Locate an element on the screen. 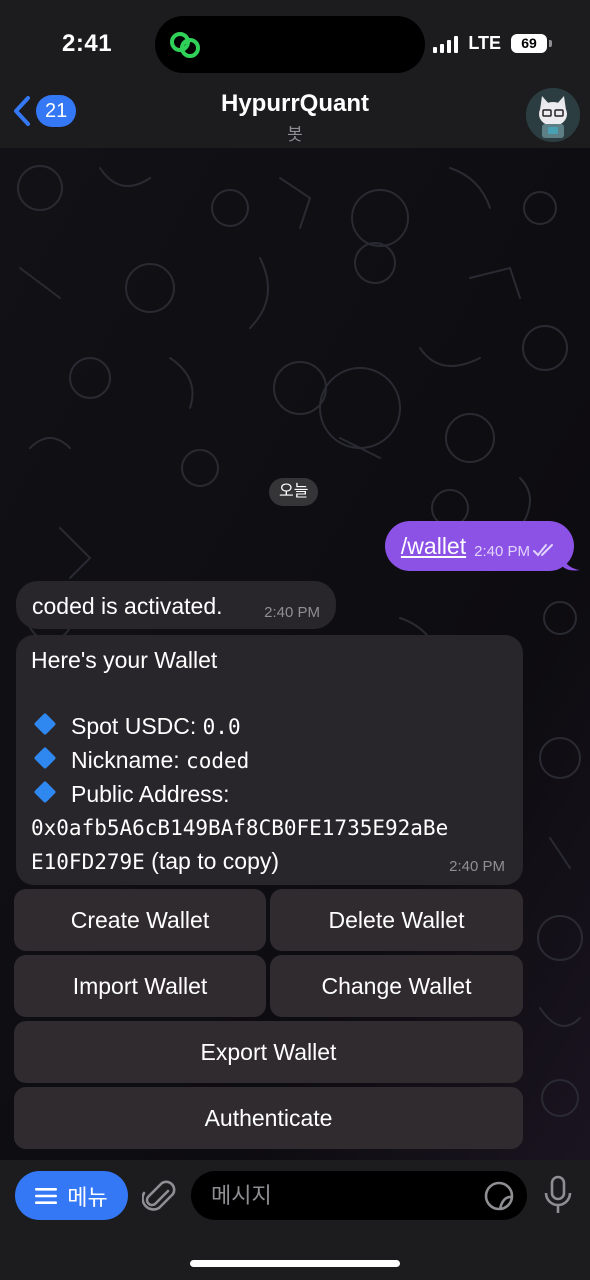 Image resolution: width=590 pixels, height=1280 pixels. nickname-value: coded is located at coordinates (218, 761).